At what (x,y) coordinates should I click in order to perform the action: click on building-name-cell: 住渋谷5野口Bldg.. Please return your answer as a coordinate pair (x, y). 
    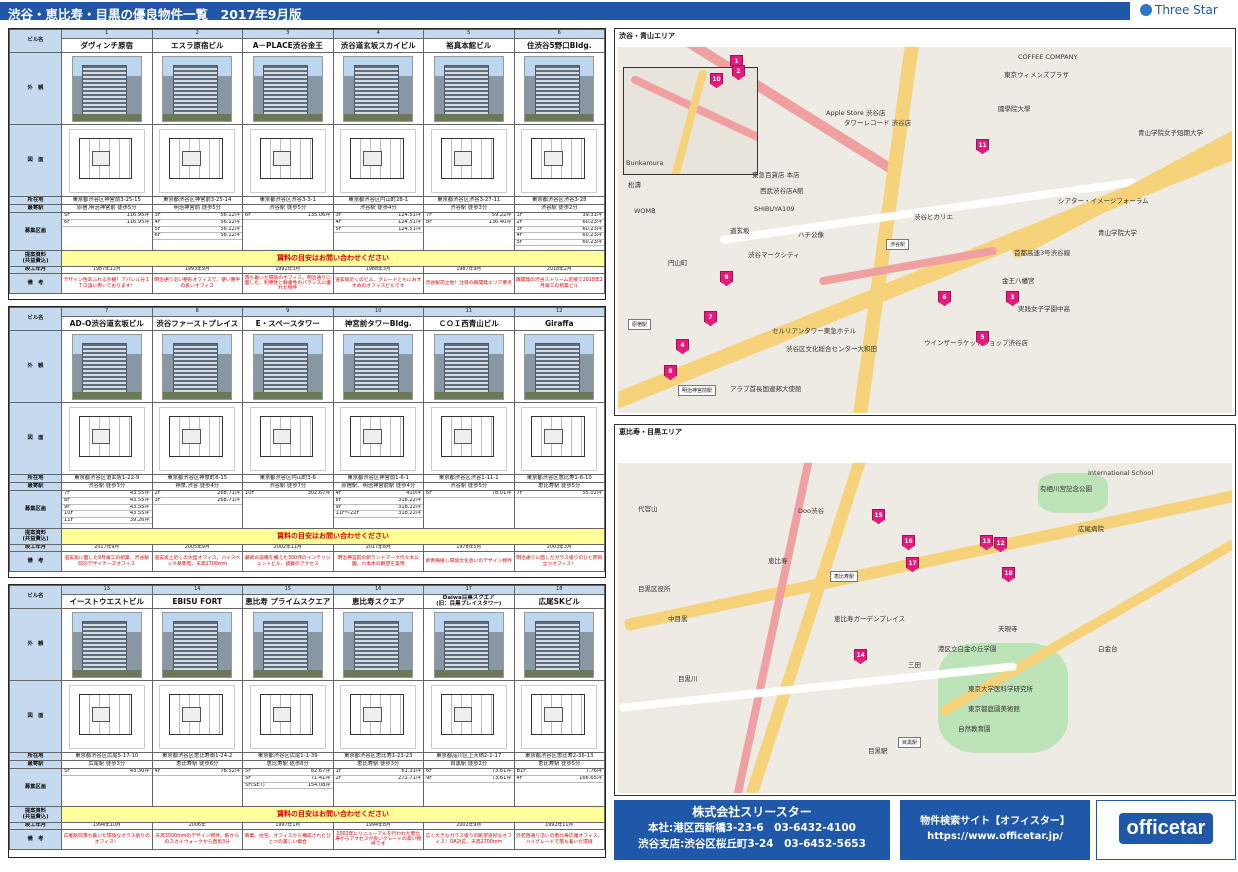
    Looking at the image, I should click on (559, 45).